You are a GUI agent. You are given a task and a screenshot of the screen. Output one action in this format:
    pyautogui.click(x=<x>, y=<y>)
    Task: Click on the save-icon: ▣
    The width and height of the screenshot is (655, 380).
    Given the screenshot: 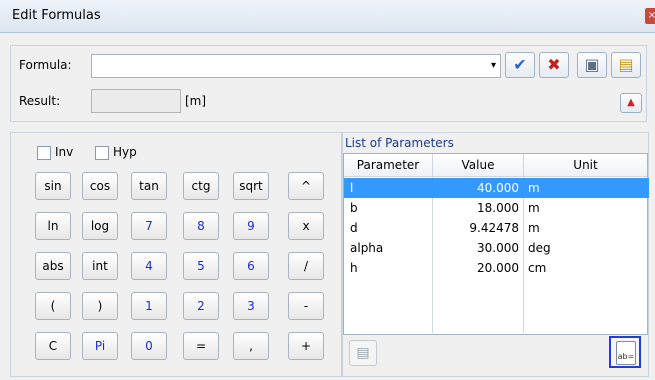 What is the action you would take?
    pyautogui.click(x=592, y=64)
    